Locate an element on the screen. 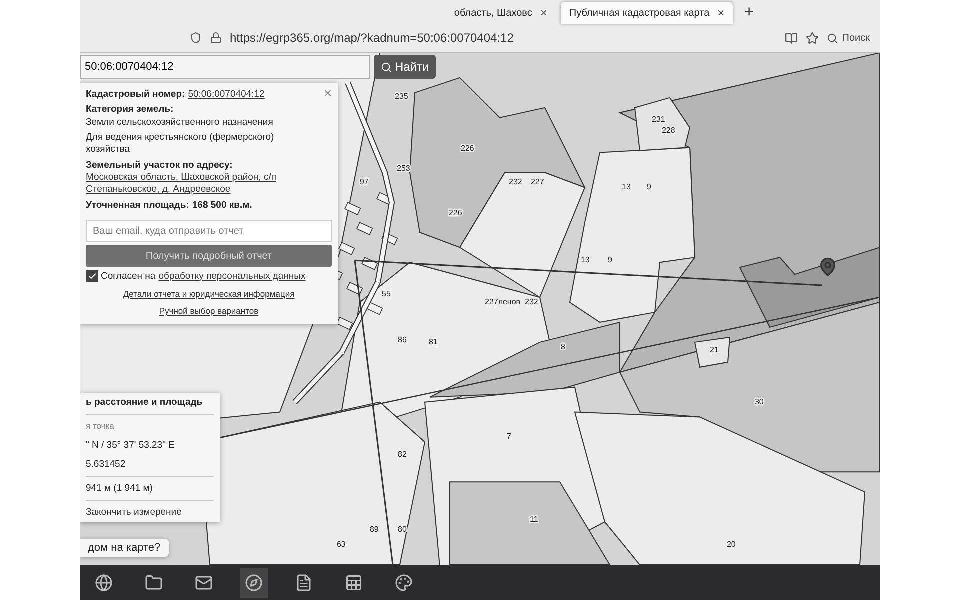 Image resolution: width=960 pixels, height=600 pixels. finish-measure-link: Закончить измерение is located at coordinates (134, 512).